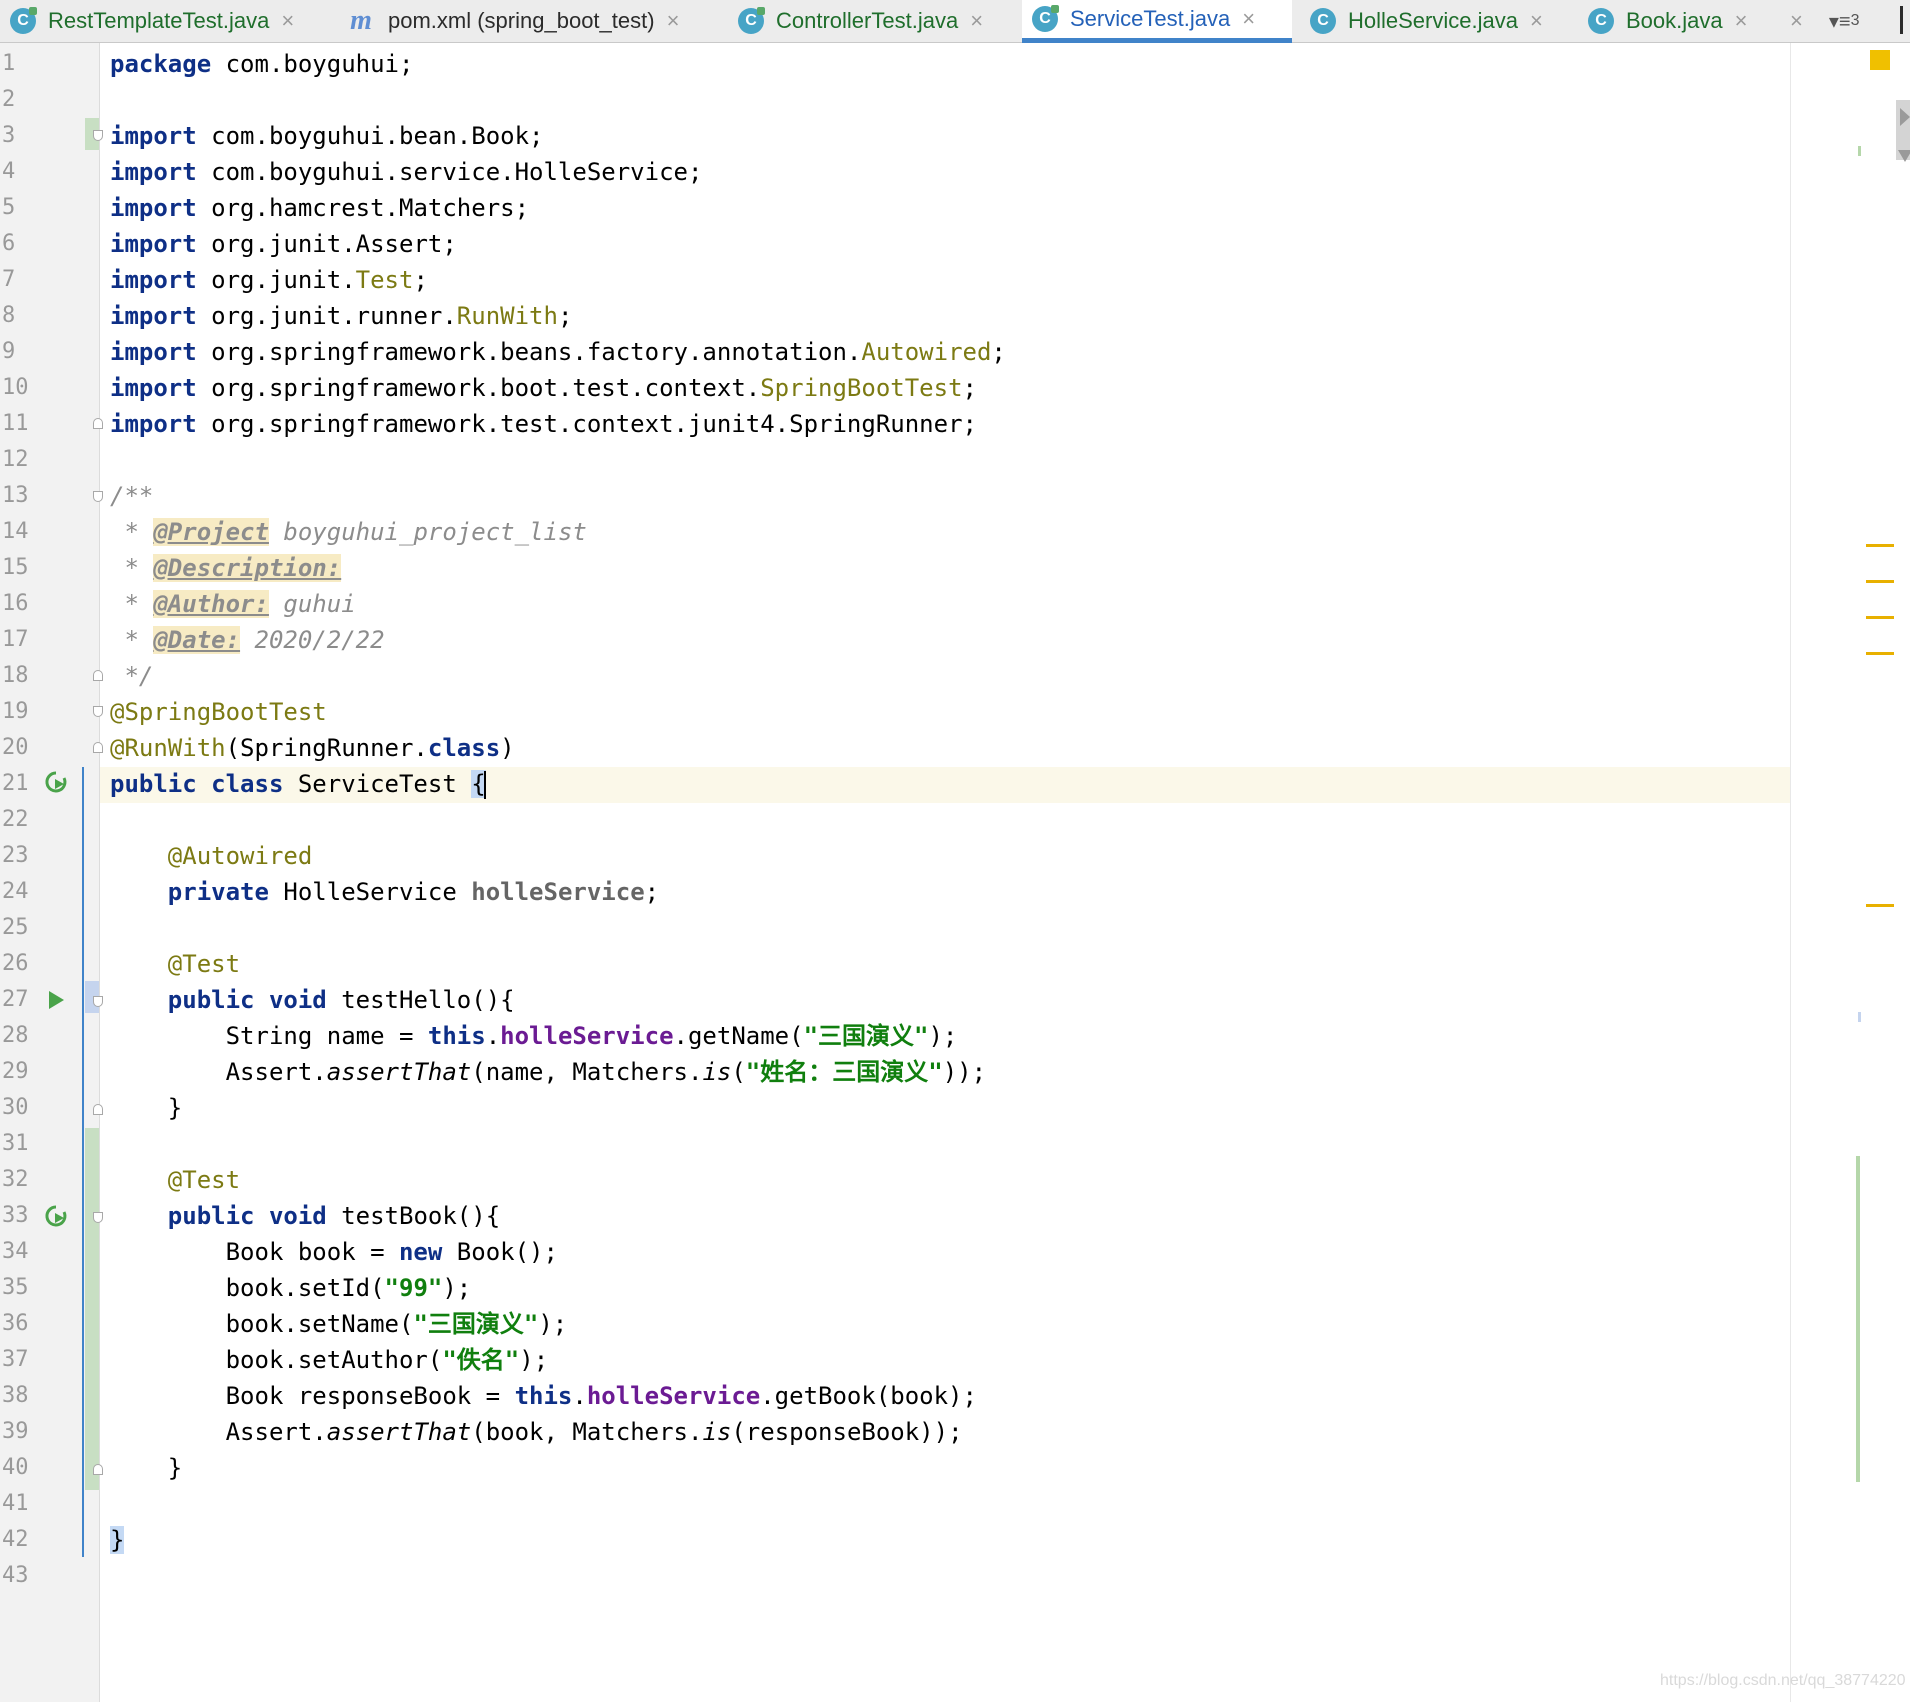 The height and width of the screenshot is (1702, 1910). Describe the element at coordinates (17, 64) in the screenshot. I see `line-number: 1` at that location.